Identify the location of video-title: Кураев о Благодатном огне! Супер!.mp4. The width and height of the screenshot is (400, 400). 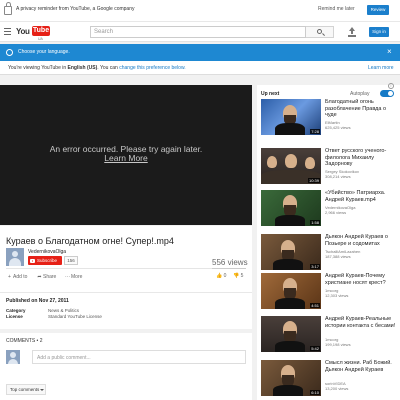
(90, 241).